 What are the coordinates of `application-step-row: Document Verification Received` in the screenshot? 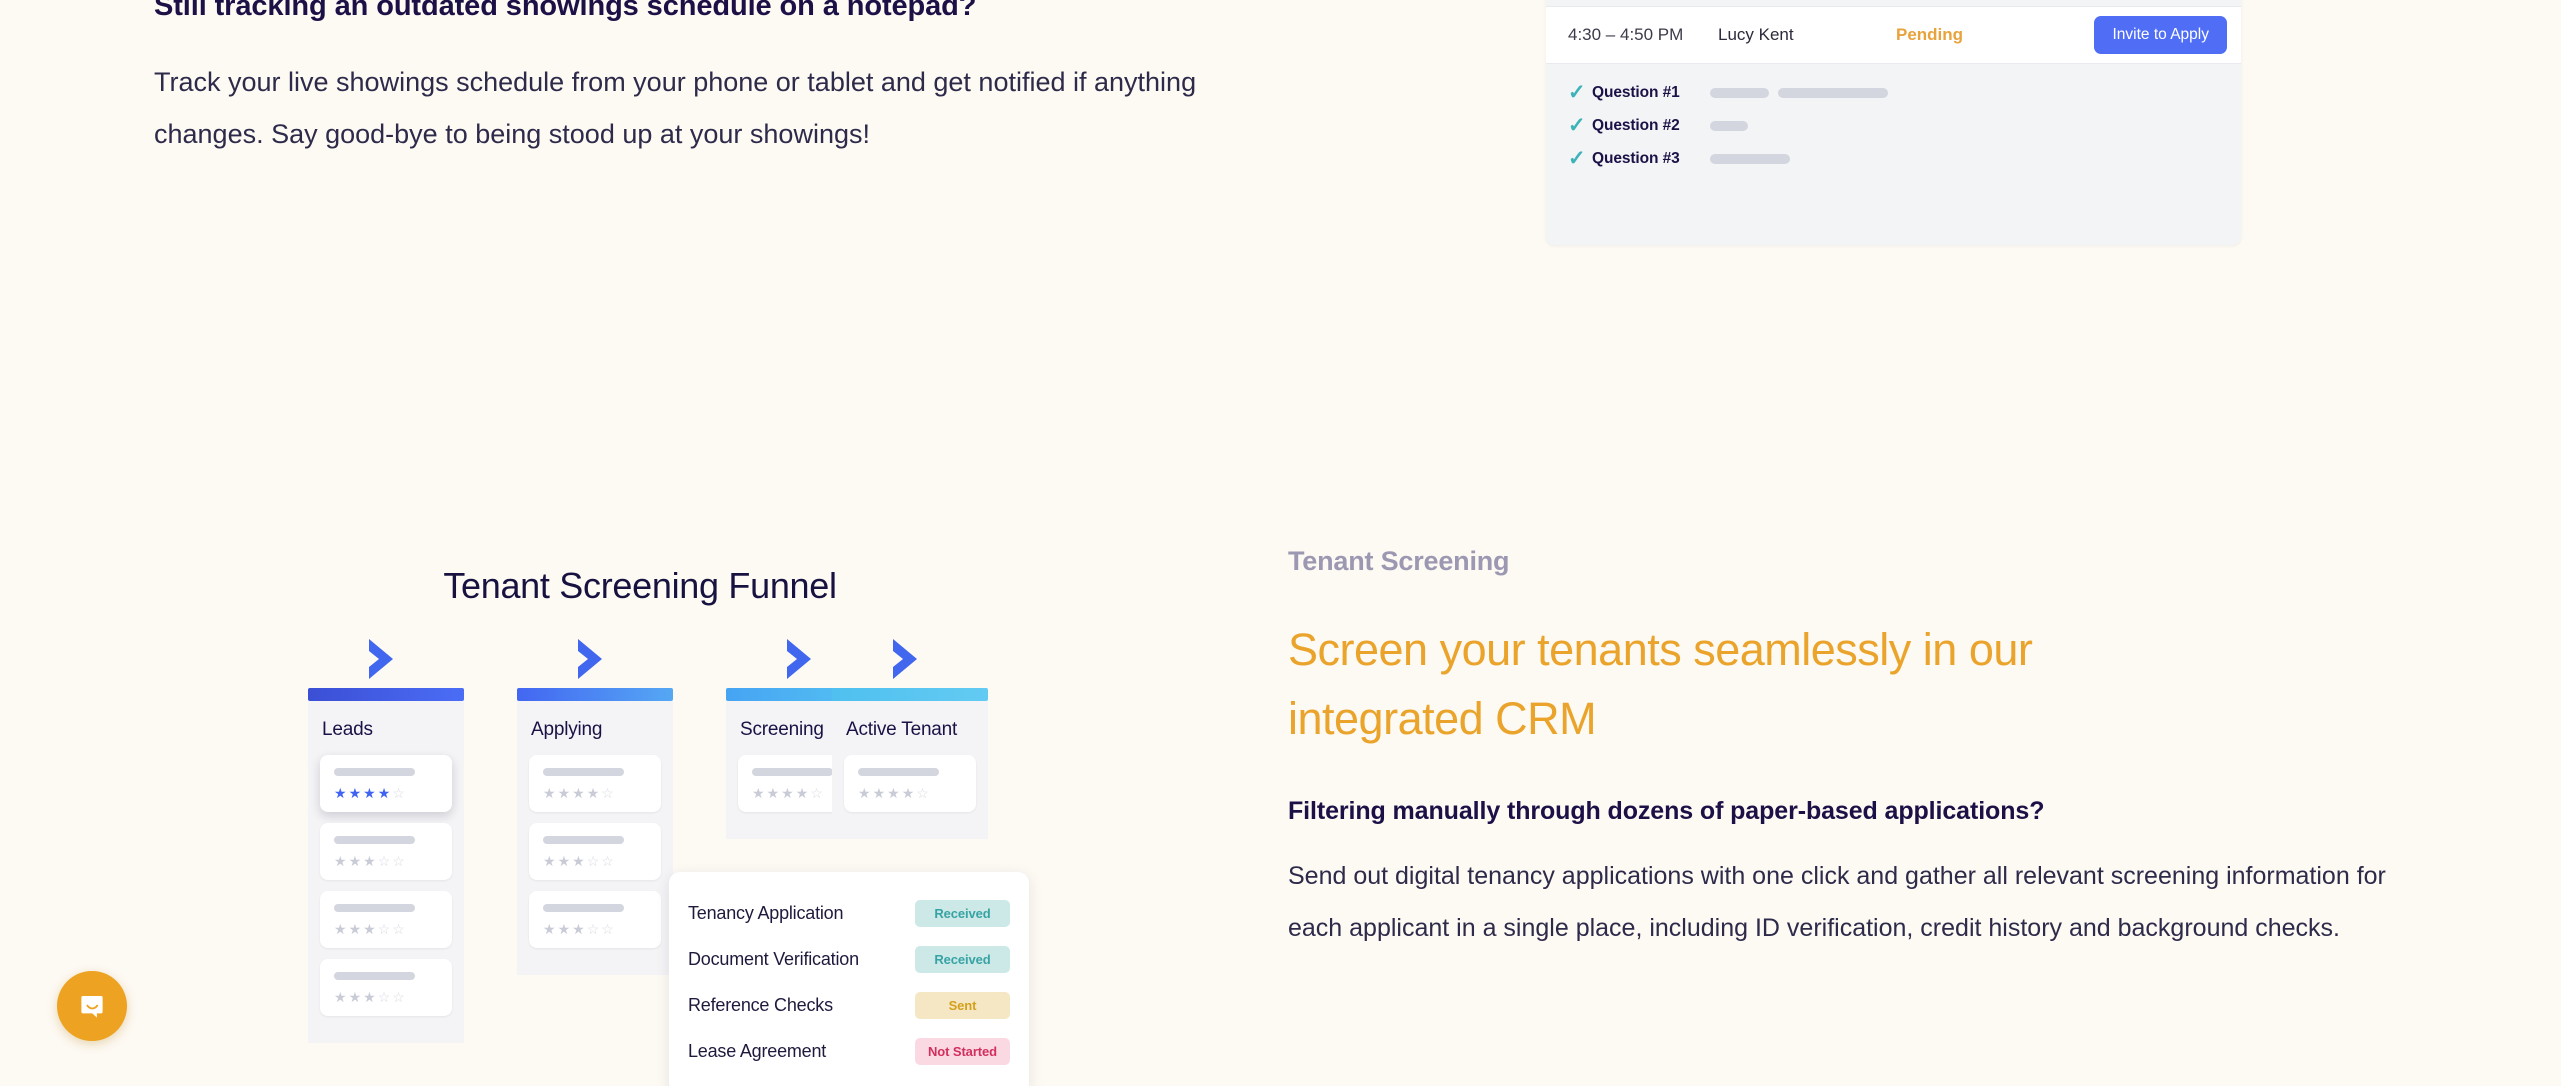 It's located at (849, 959).